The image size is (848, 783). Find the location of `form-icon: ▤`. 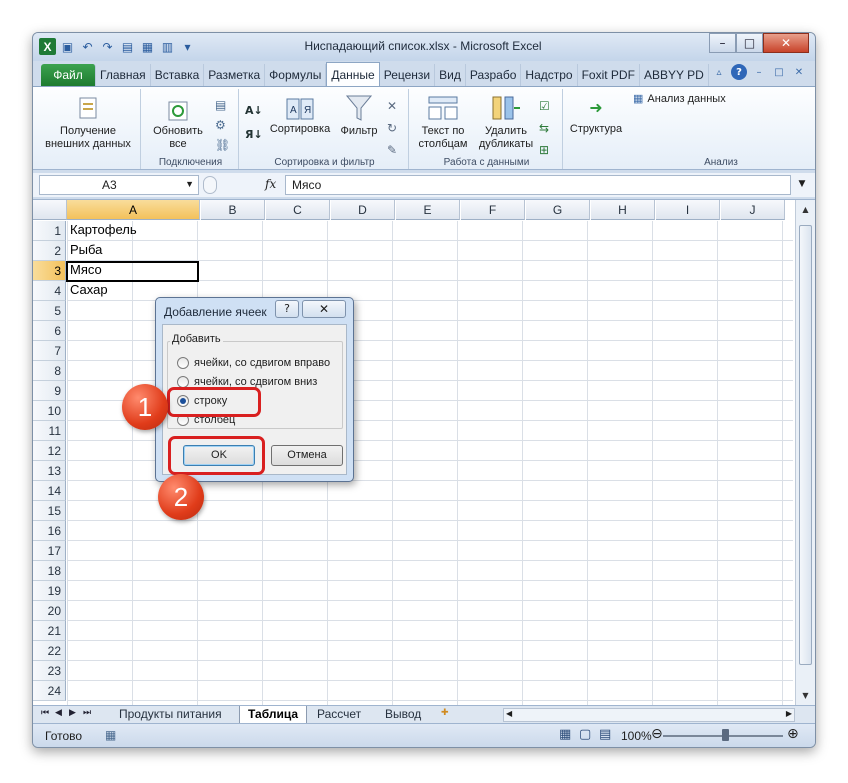

form-icon: ▤ is located at coordinates (127, 46).